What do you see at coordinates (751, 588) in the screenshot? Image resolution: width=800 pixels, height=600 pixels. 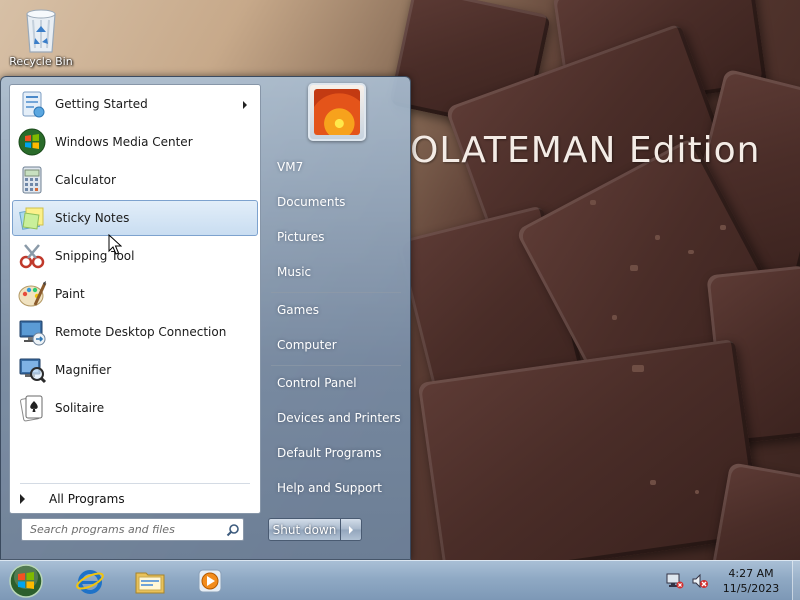 I see `clock-date: 11/5/2023` at bounding box center [751, 588].